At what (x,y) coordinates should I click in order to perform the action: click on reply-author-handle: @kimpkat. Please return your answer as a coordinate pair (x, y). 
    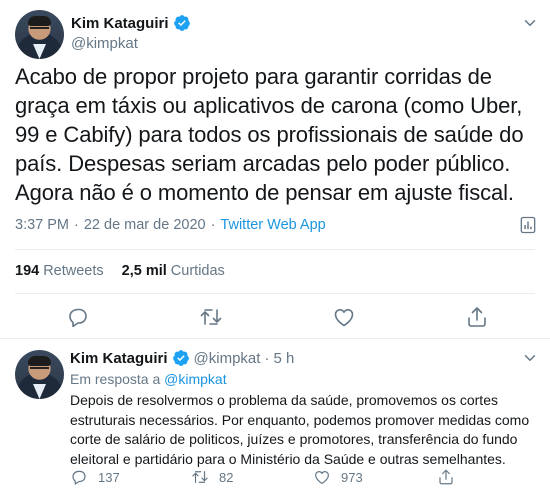
    Looking at the image, I should click on (227, 358).